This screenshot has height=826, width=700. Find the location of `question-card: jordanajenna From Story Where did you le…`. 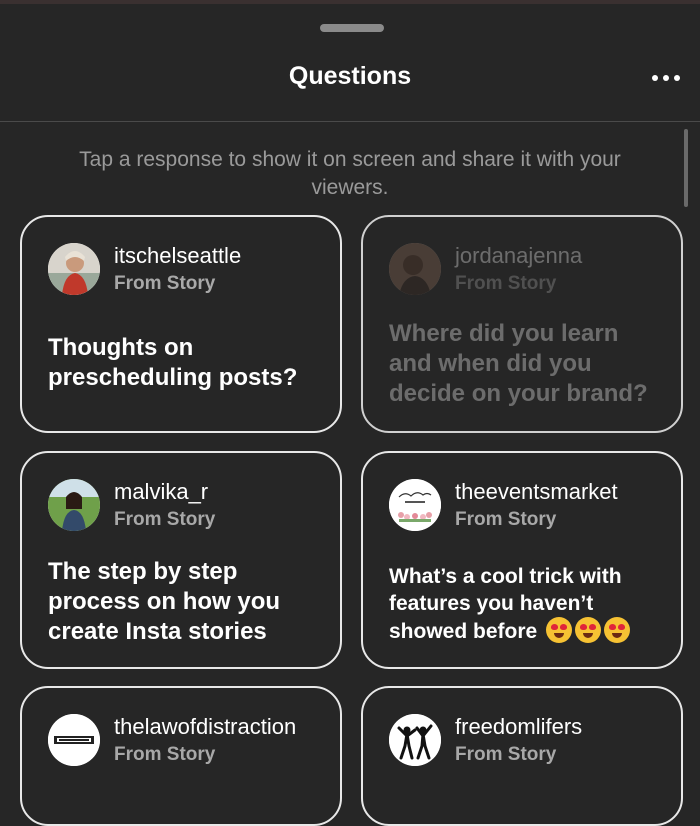

question-card: jordanajenna From Story Where did you le… is located at coordinates (522, 324).